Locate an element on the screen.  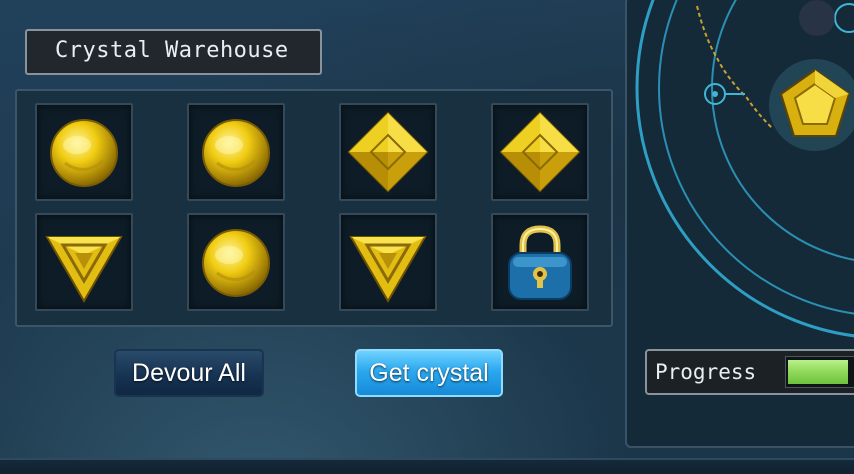
locked-slot is located at coordinates (540, 262).